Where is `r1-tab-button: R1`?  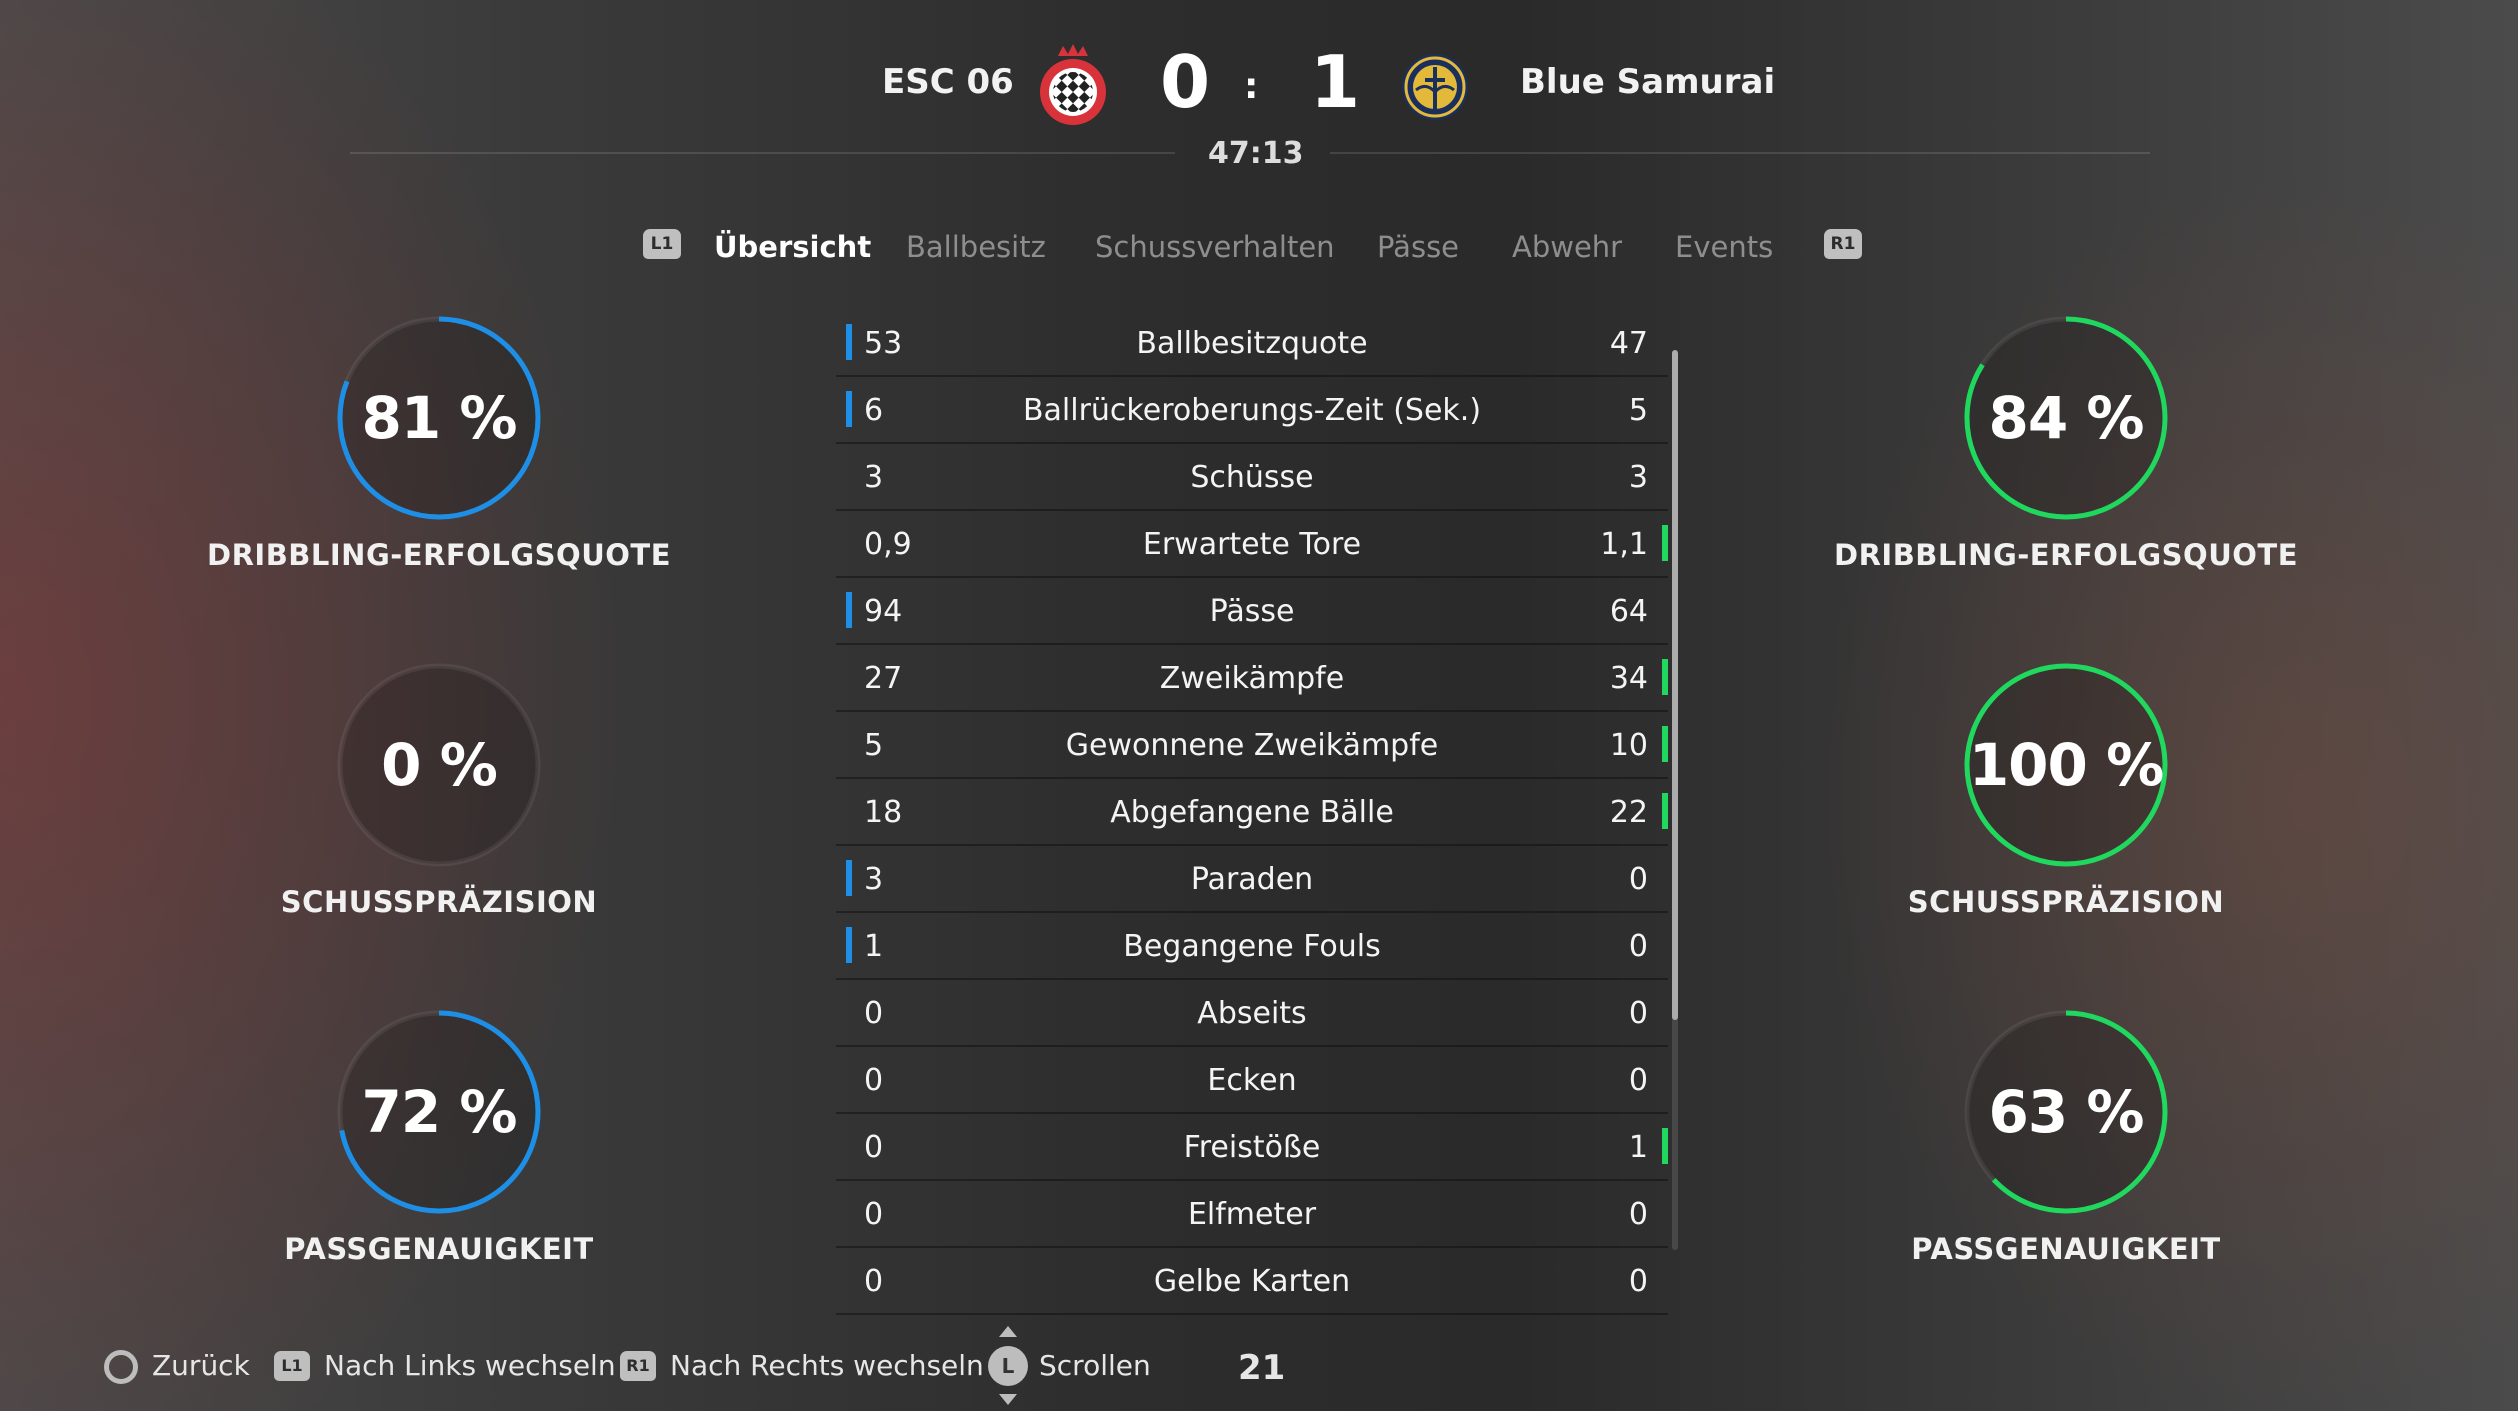 r1-tab-button: R1 is located at coordinates (1843, 244).